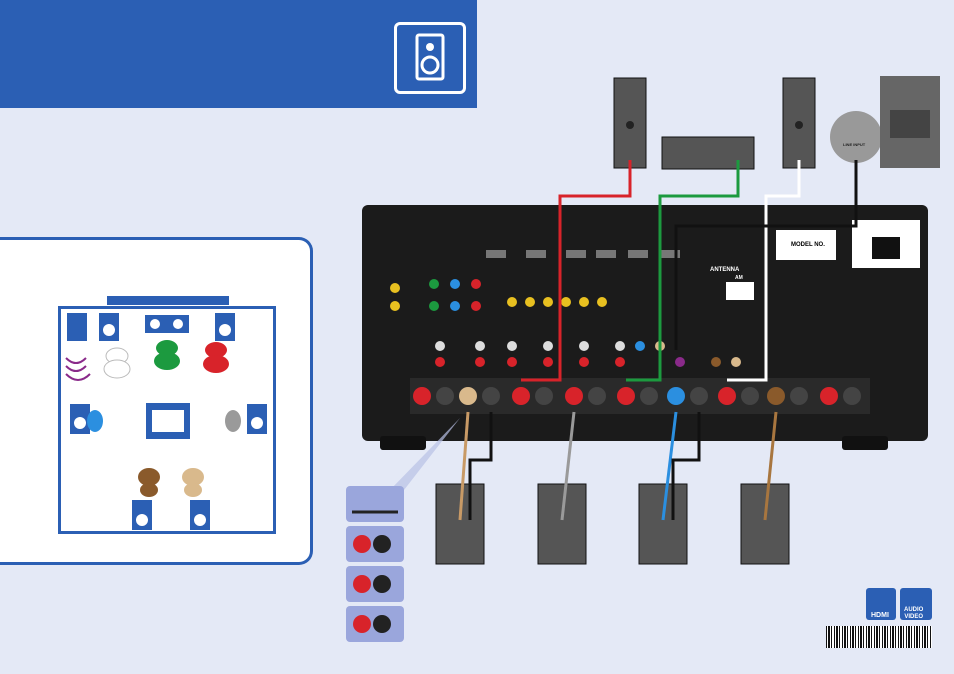 The width and height of the screenshot is (954, 674). What do you see at coordinates (879, 637) in the screenshot?
I see `barcode` at bounding box center [879, 637].